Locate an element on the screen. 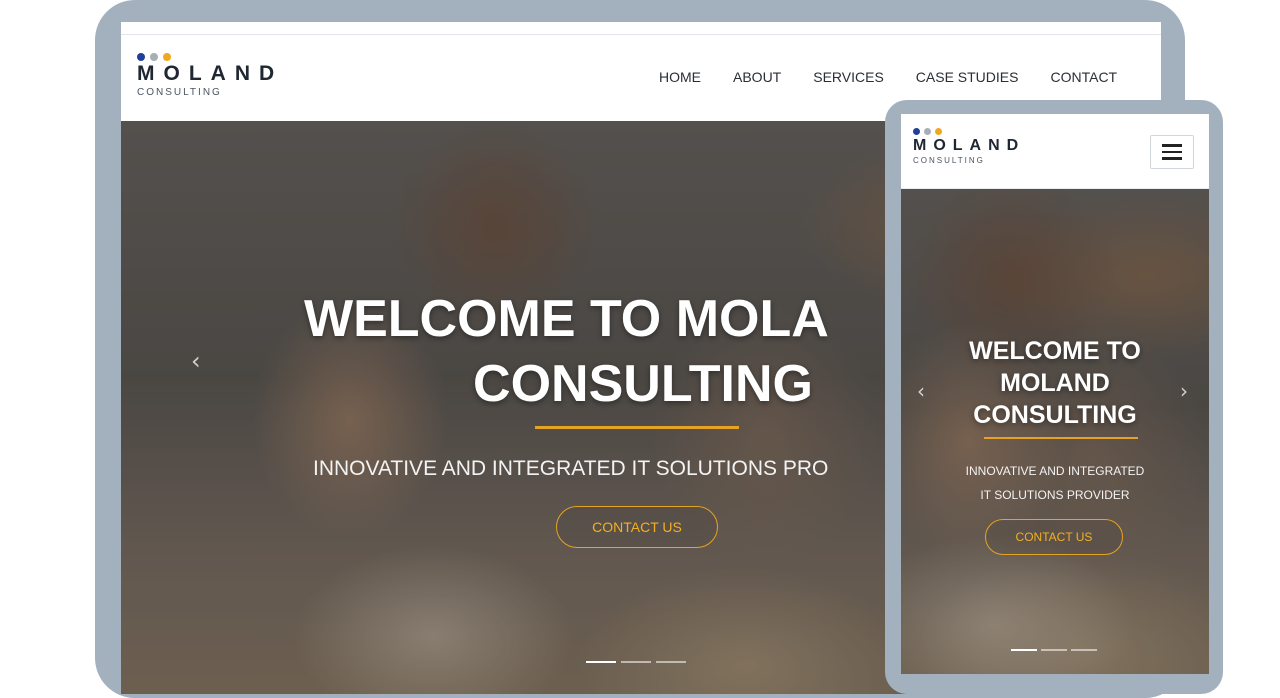  desktop-nav-menu: HOME ABOUT SERVICES CASE STUDIES CONTACT is located at coordinates (888, 77).